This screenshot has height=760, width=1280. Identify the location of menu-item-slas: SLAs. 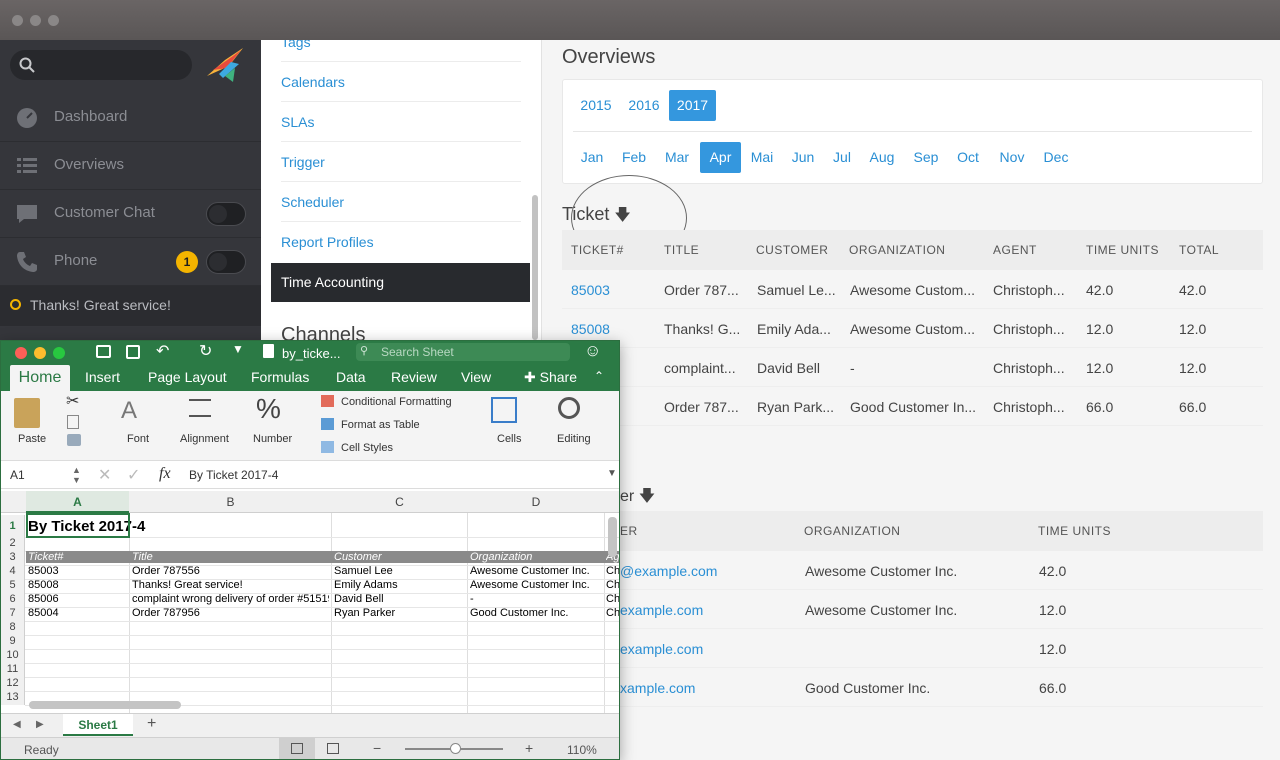
(401, 122).